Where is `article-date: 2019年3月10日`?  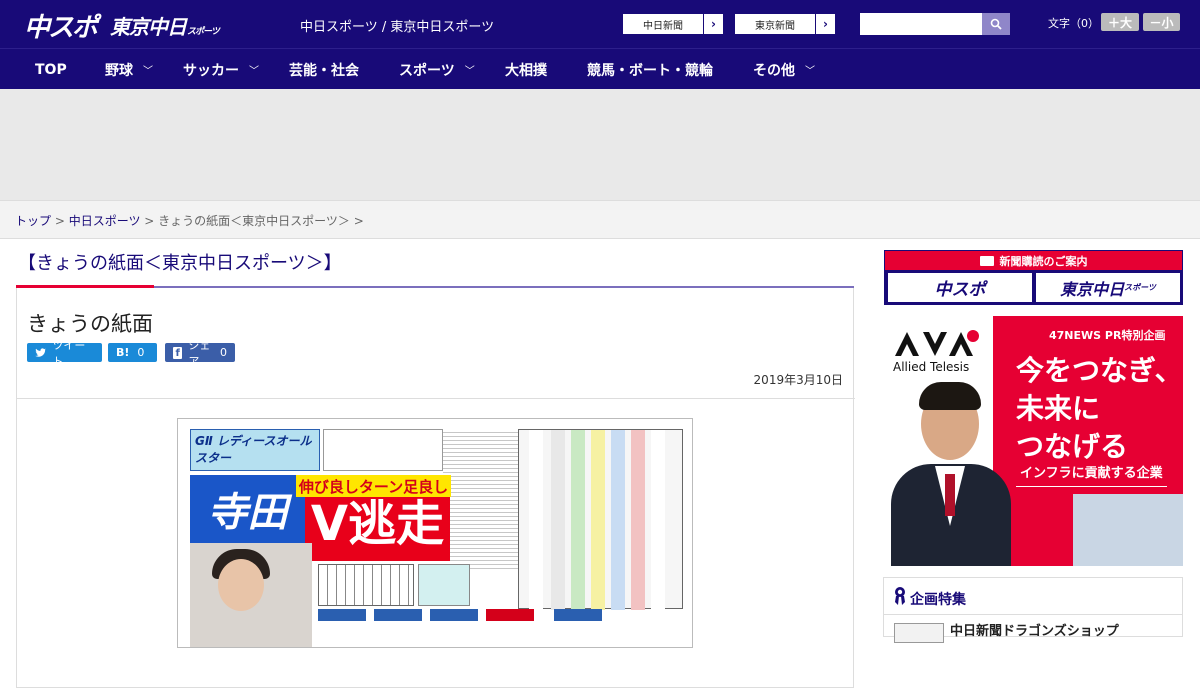 article-date: 2019年3月10日 is located at coordinates (798, 380).